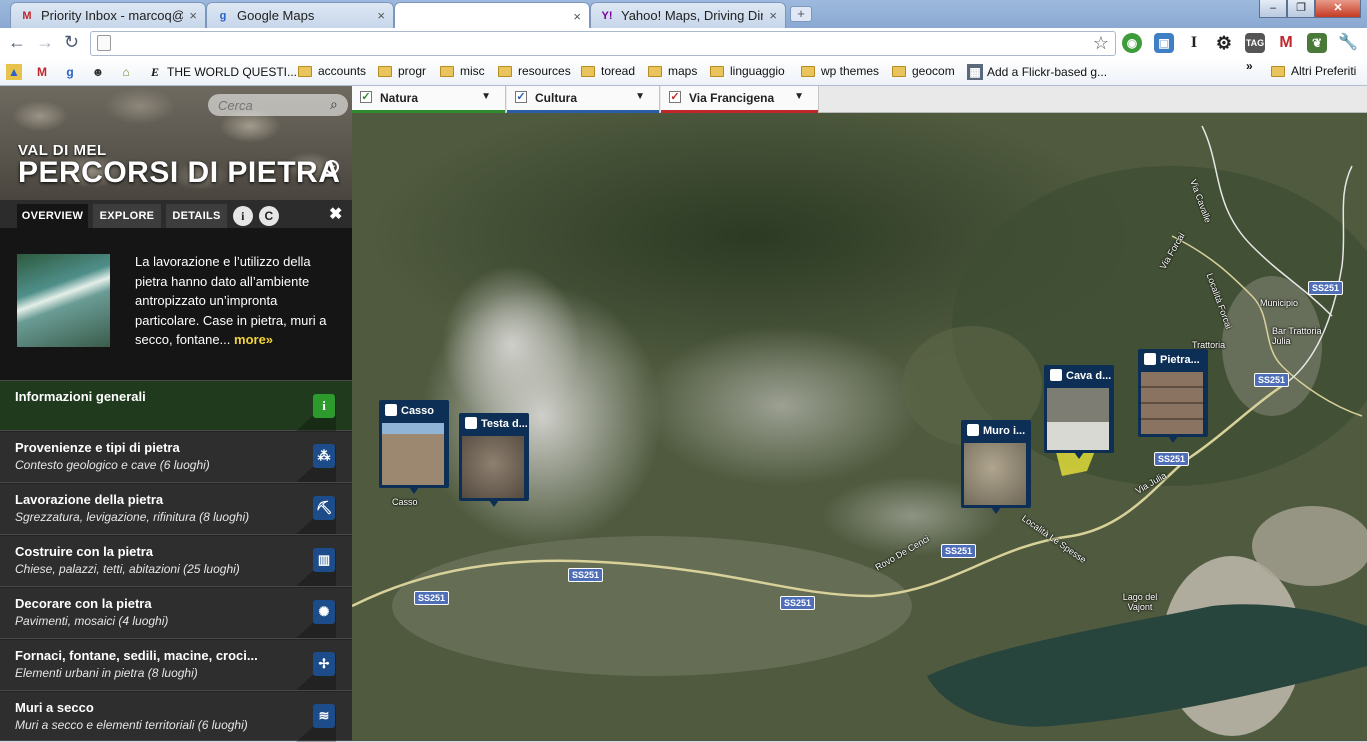  I want to click on tab-details: DETAILS, so click(196, 216).